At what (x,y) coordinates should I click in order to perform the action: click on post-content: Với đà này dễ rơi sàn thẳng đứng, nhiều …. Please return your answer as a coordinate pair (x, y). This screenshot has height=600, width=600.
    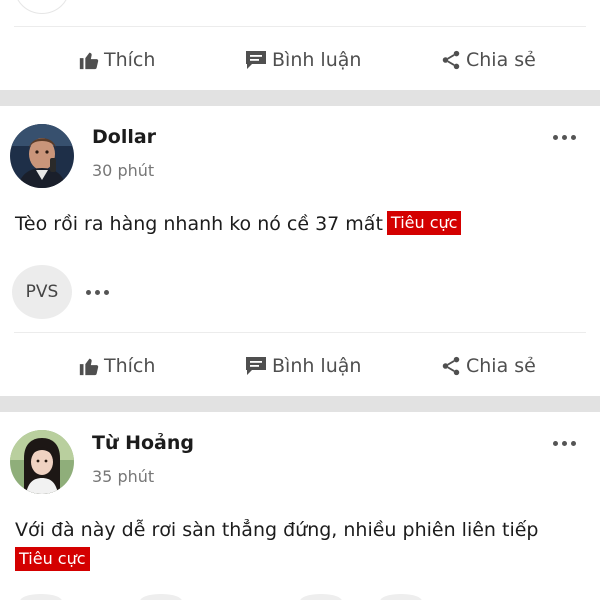
    Looking at the image, I should click on (302, 545).